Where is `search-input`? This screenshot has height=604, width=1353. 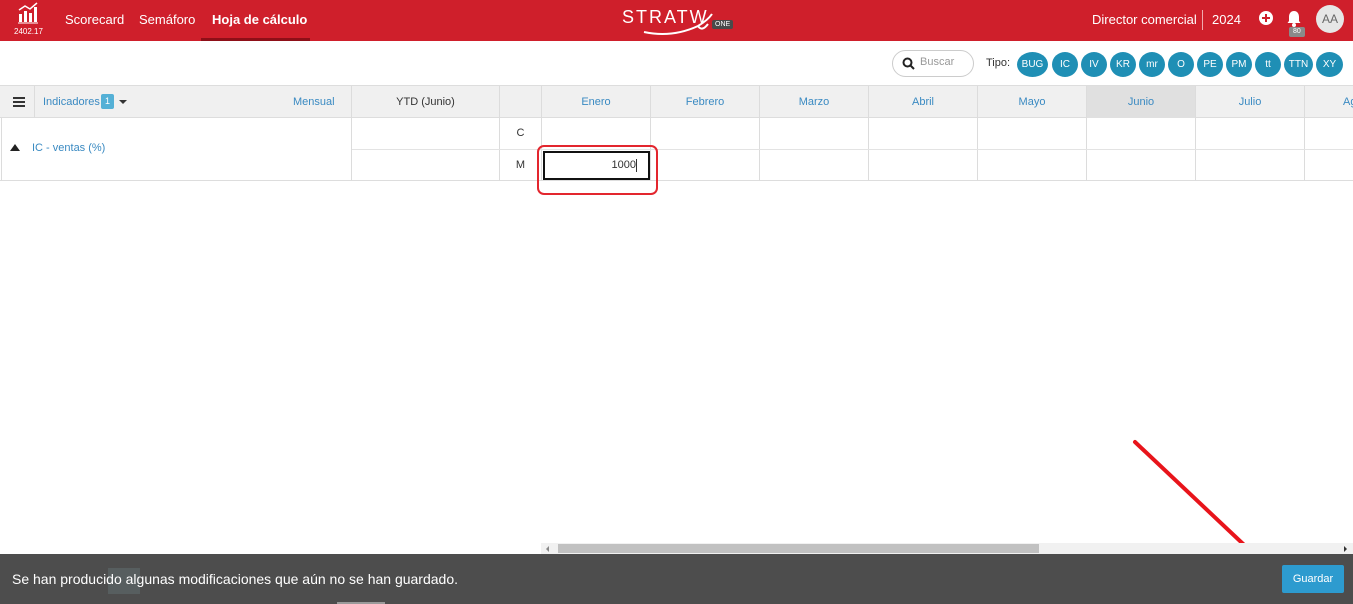
search-input is located at coordinates (945, 62).